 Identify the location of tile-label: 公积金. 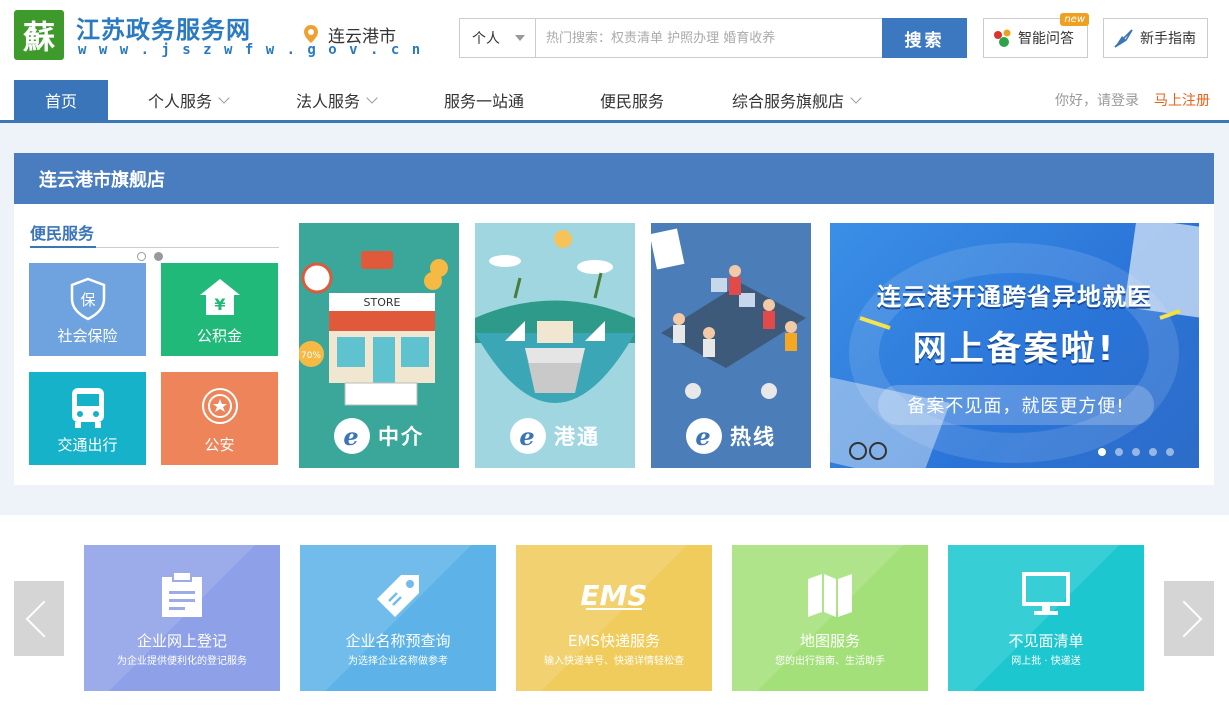
(219, 336).